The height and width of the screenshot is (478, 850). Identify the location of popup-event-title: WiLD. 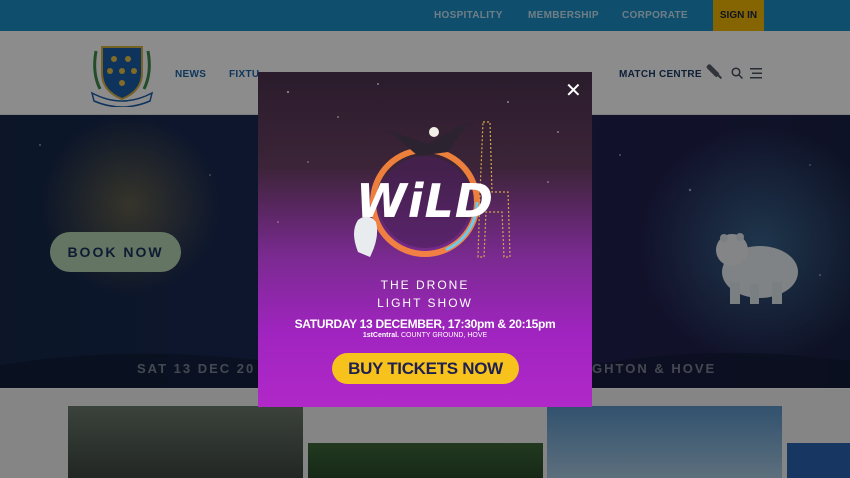
(424, 201).